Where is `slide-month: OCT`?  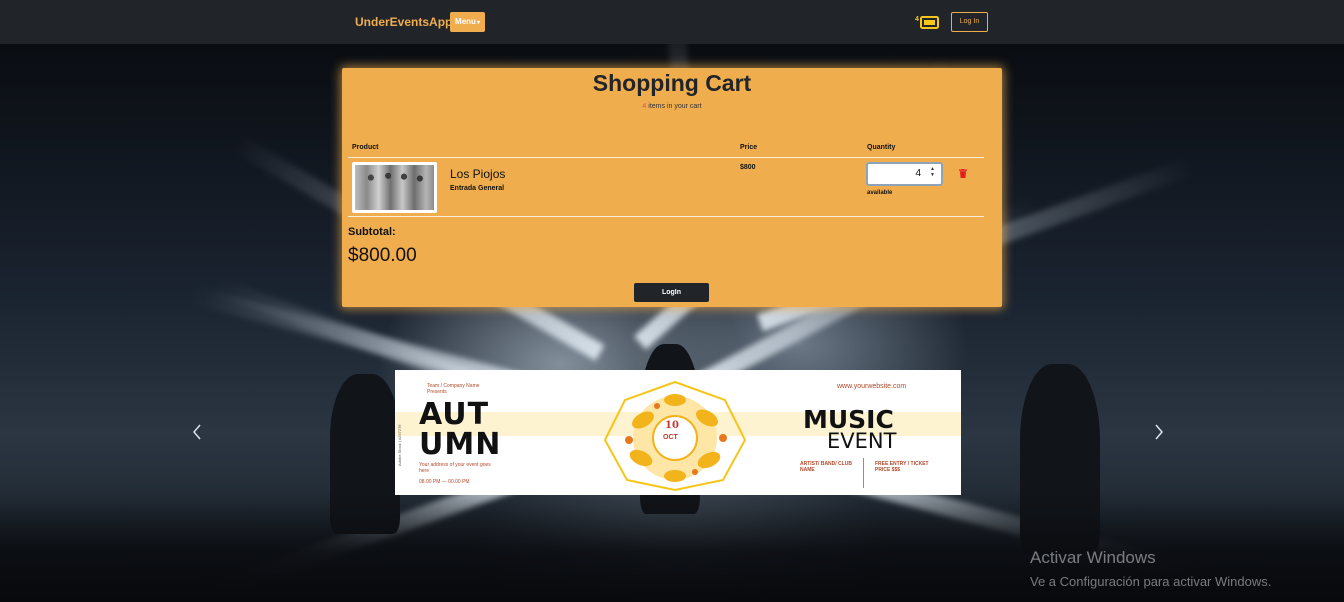
slide-month: OCT is located at coordinates (670, 437).